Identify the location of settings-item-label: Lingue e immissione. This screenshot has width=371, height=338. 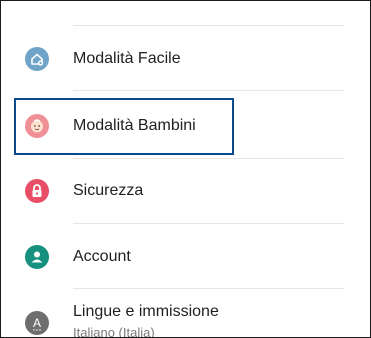
(146, 311).